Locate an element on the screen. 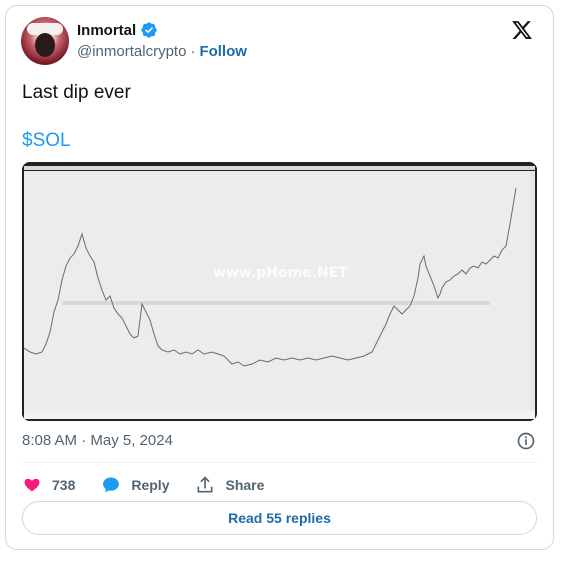 The image size is (562, 564). handle-row: @inmortalcrypto · Follow is located at coordinates (162, 51).